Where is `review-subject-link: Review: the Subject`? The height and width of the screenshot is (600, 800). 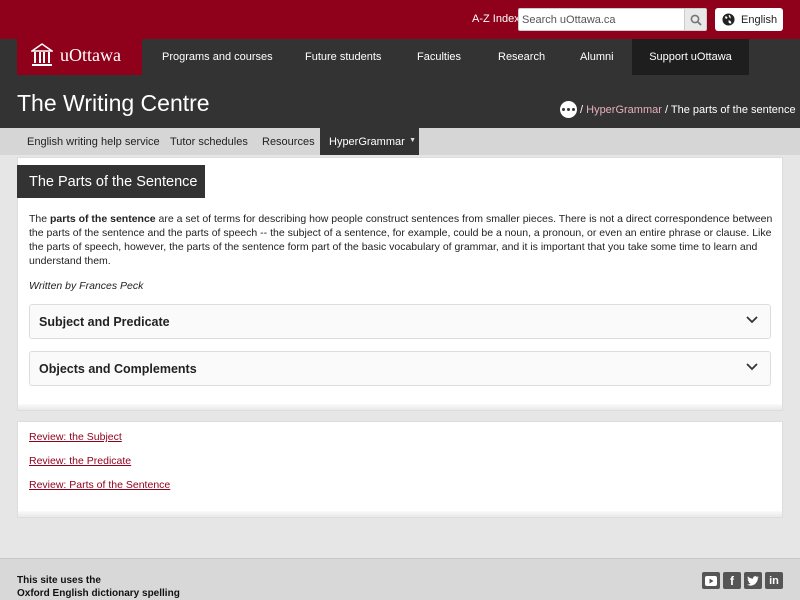 review-subject-link: Review: the Subject is located at coordinates (75, 437).